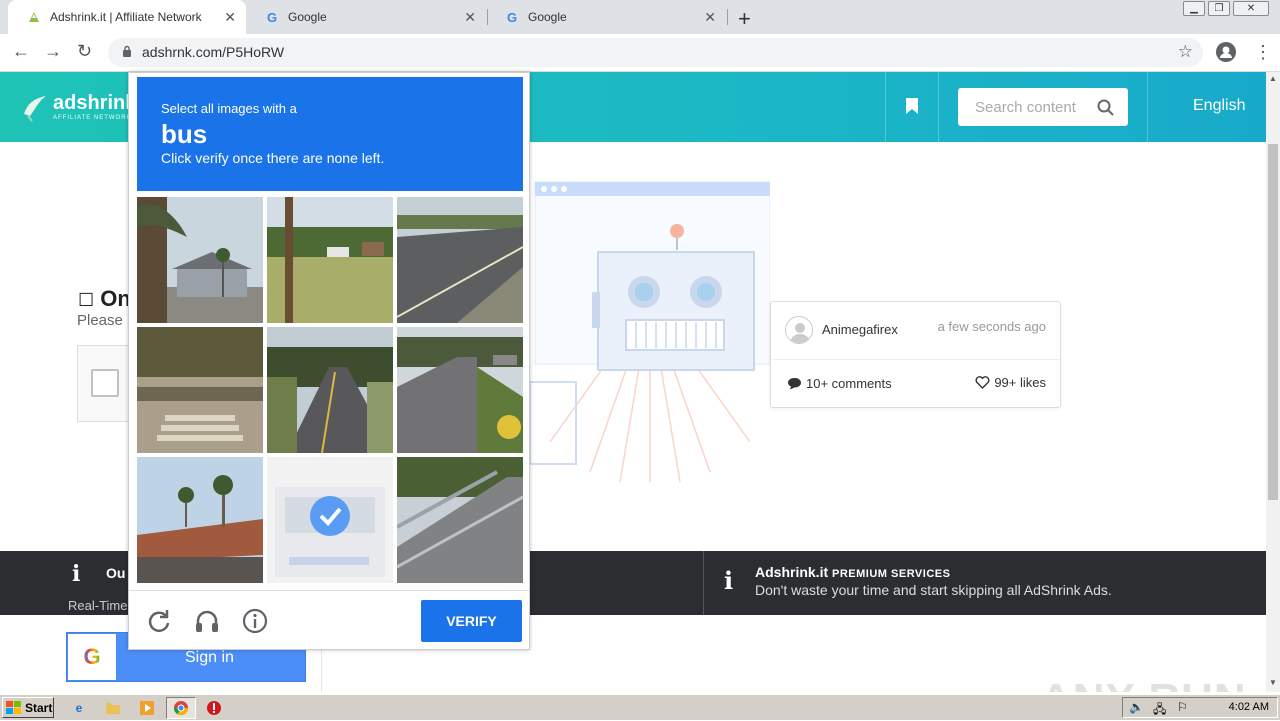 This screenshot has height=721, width=1280. What do you see at coordinates (213, 52) in the screenshot?
I see `url-text: adshrnk.com/P5HoRW` at bounding box center [213, 52].